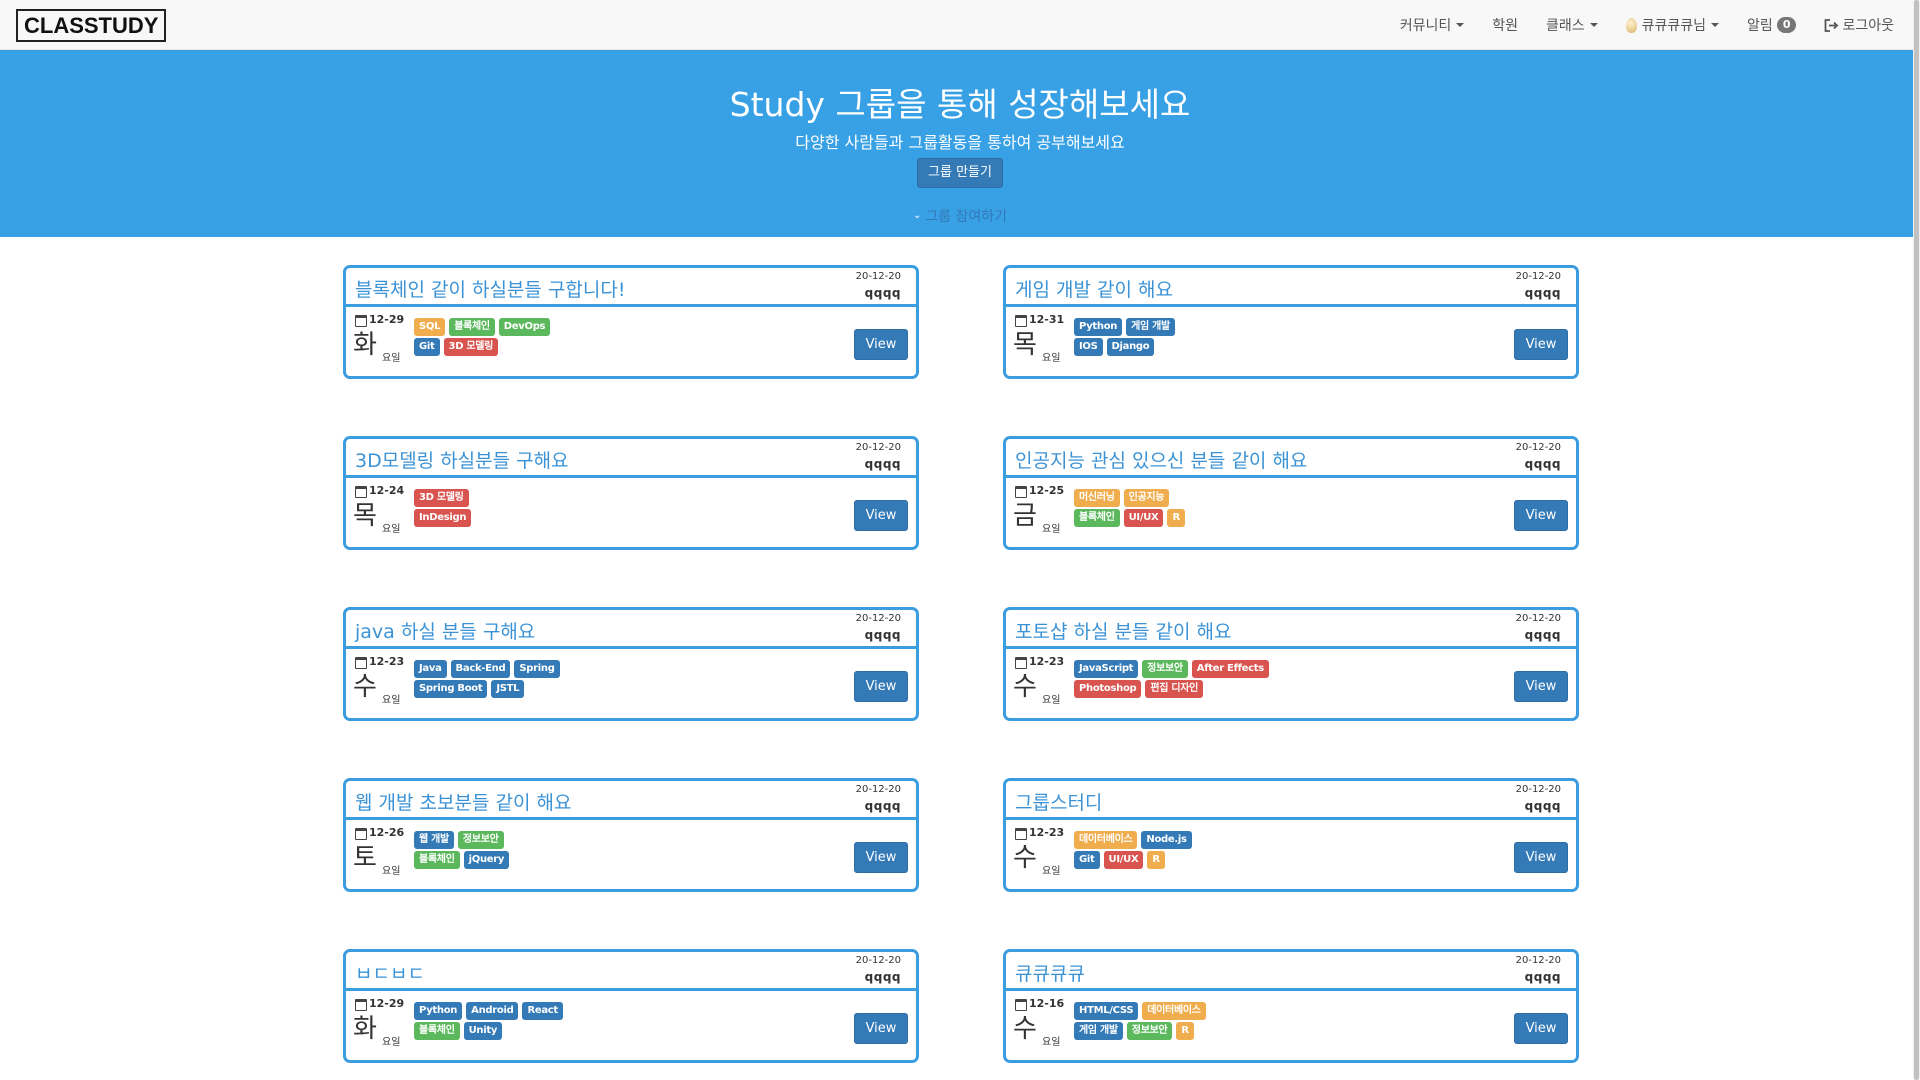  Describe the element at coordinates (492, 1011) in the screenshot. I see `skill-tag: Android` at that location.